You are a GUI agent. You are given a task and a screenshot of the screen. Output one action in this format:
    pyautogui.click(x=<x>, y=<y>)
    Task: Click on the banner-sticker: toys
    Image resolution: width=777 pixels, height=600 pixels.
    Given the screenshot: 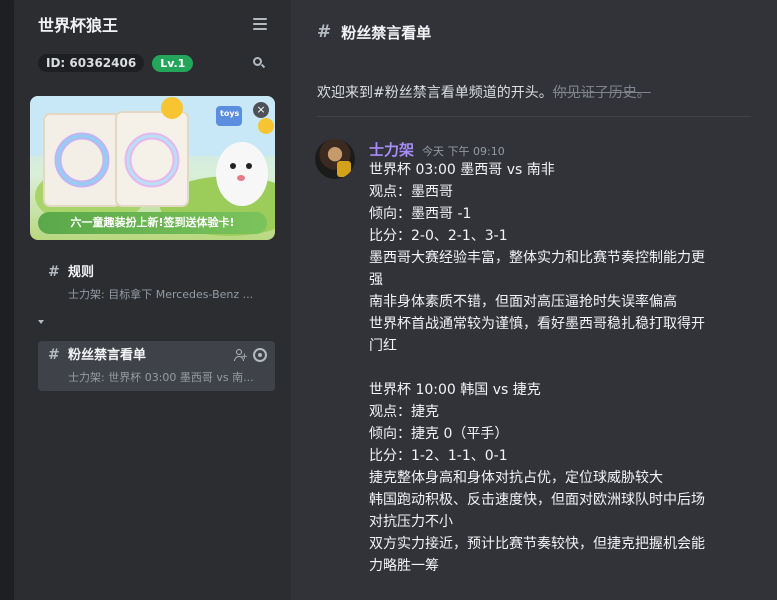 What is the action you would take?
    pyautogui.click(x=230, y=113)
    